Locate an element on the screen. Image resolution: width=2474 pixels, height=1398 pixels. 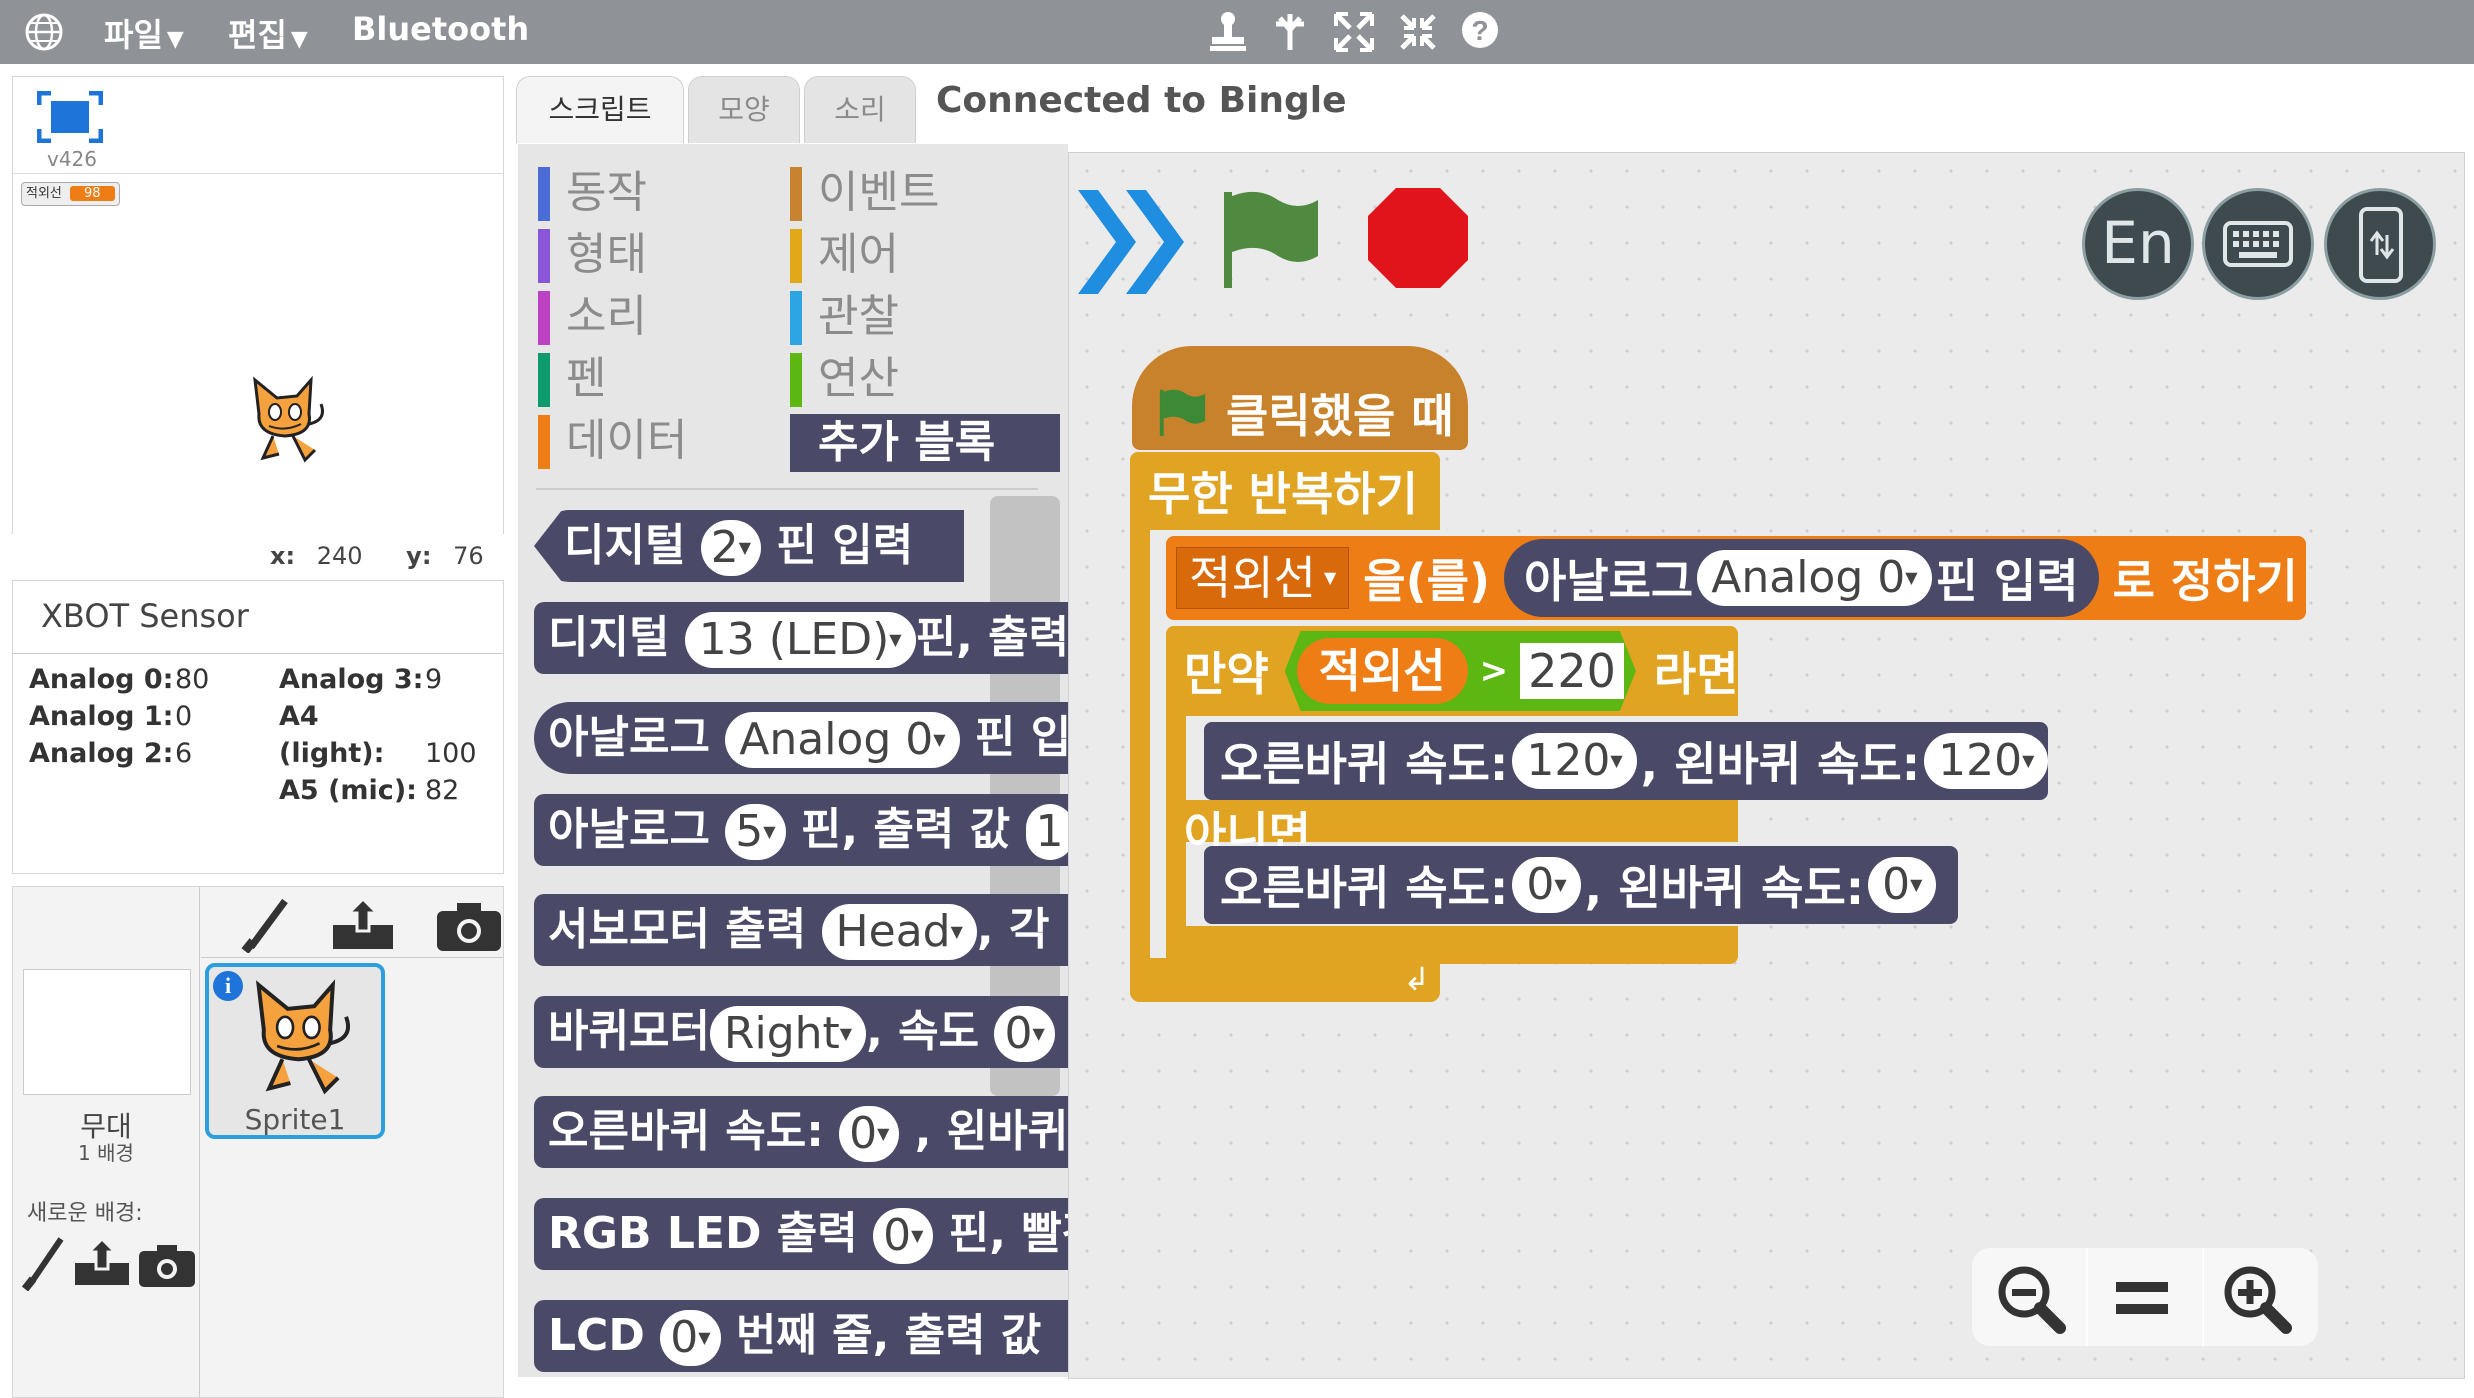
edit-menu: 편집 ▼ is located at coordinates (268, 33).